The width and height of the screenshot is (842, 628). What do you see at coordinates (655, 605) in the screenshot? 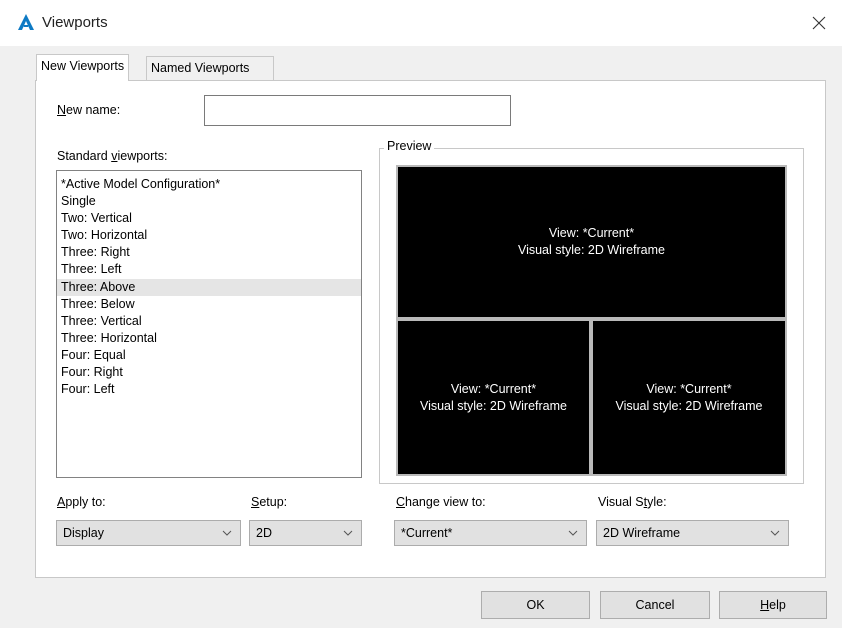
I see `cancel-button: Cancel` at bounding box center [655, 605].